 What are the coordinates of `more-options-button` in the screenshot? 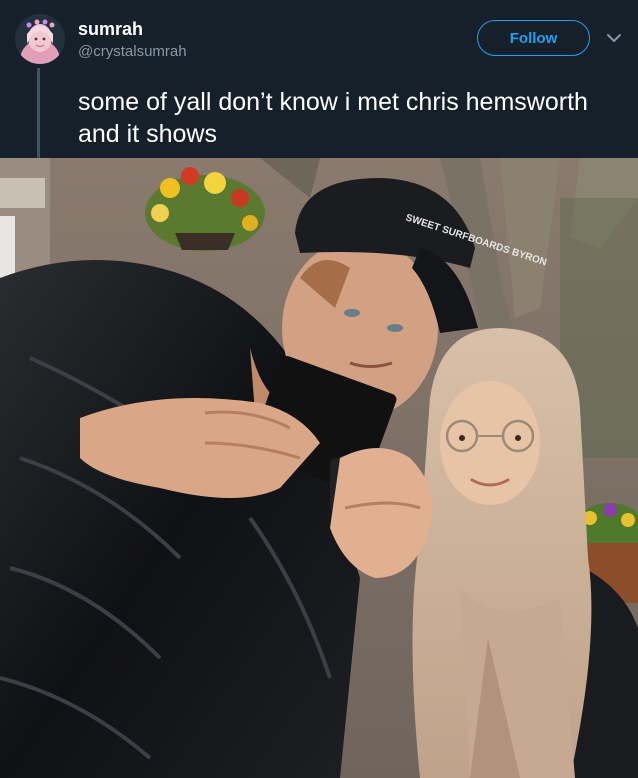 It's located at (614, 38).